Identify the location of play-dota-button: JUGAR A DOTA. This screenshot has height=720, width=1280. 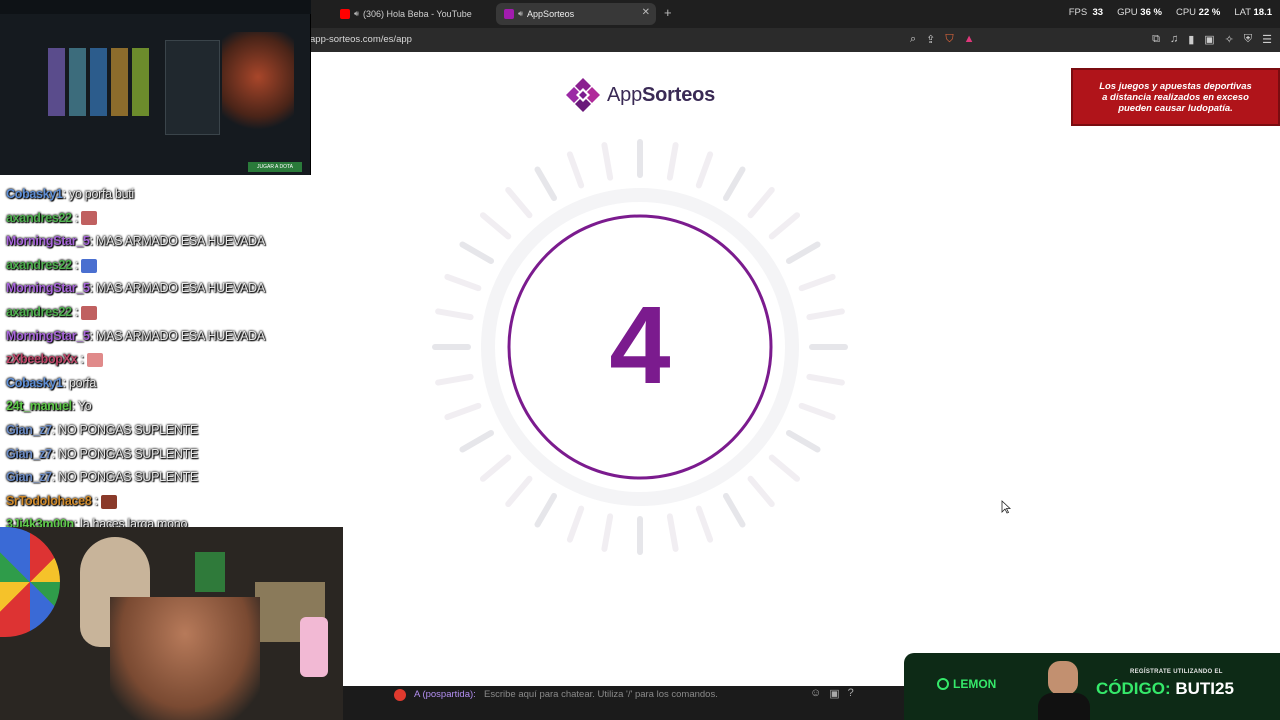
(275, 167).